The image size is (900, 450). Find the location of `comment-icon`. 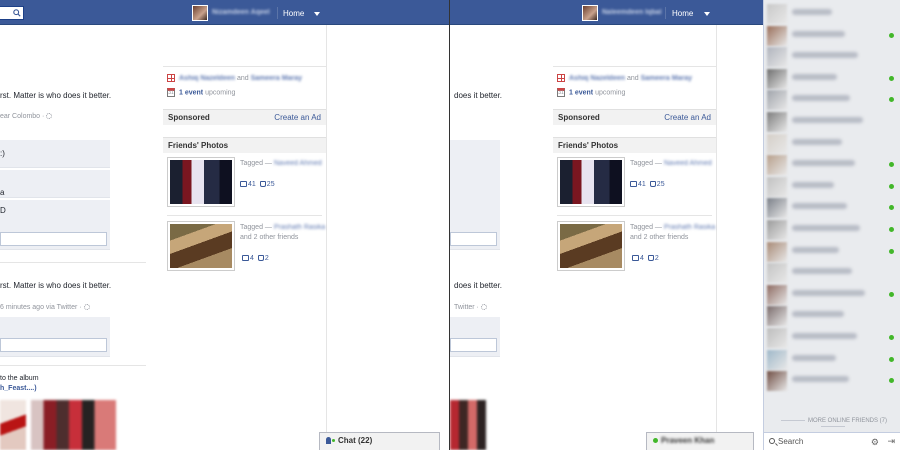

comment-icon is located at coordinates (245, 258).